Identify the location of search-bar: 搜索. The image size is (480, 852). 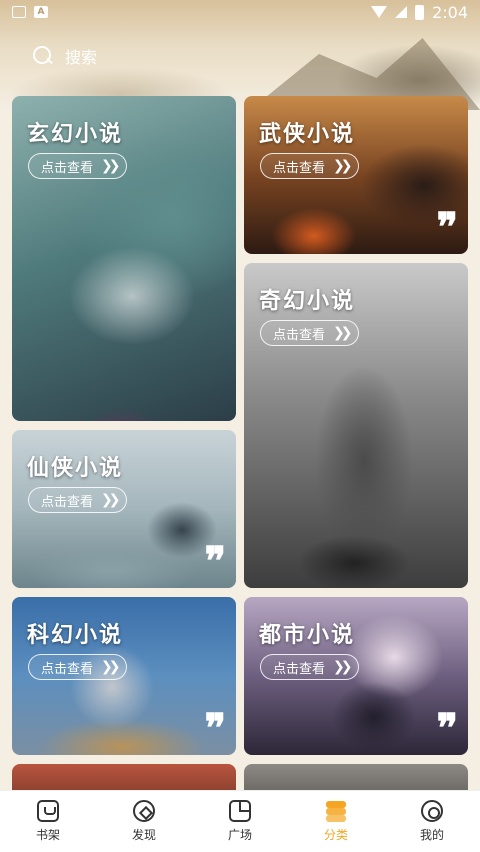
(65, 56).